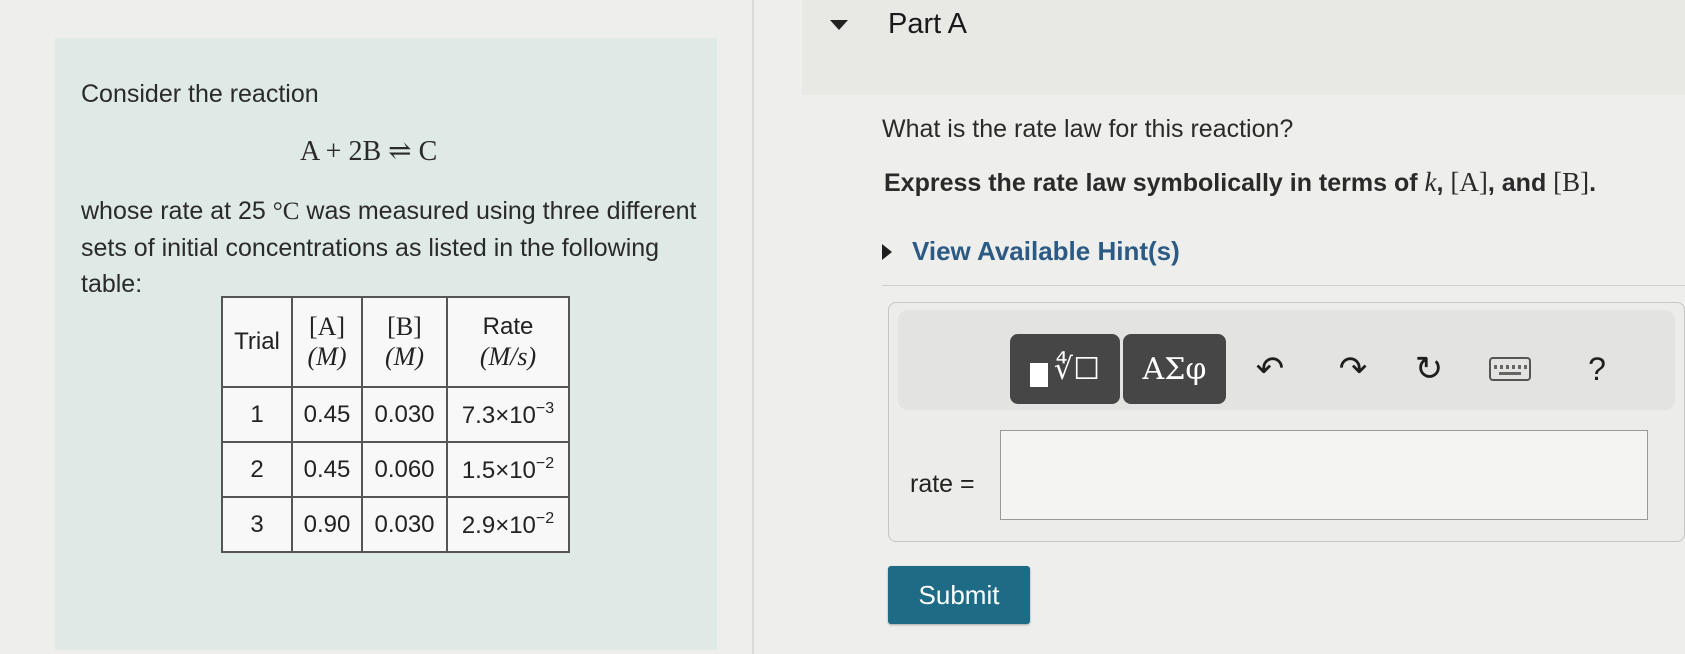 This screenshot has height=654, width=1685. I want to click on data-table: Trial [A] (M) [B] (M) Rate (M/s) 1 0.45, so click(395, 424).